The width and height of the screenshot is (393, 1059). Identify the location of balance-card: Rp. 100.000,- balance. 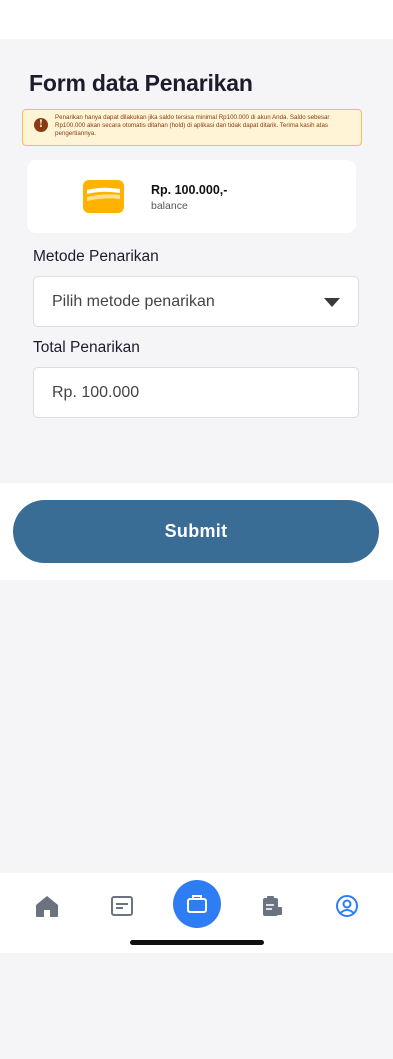
(191, 196).